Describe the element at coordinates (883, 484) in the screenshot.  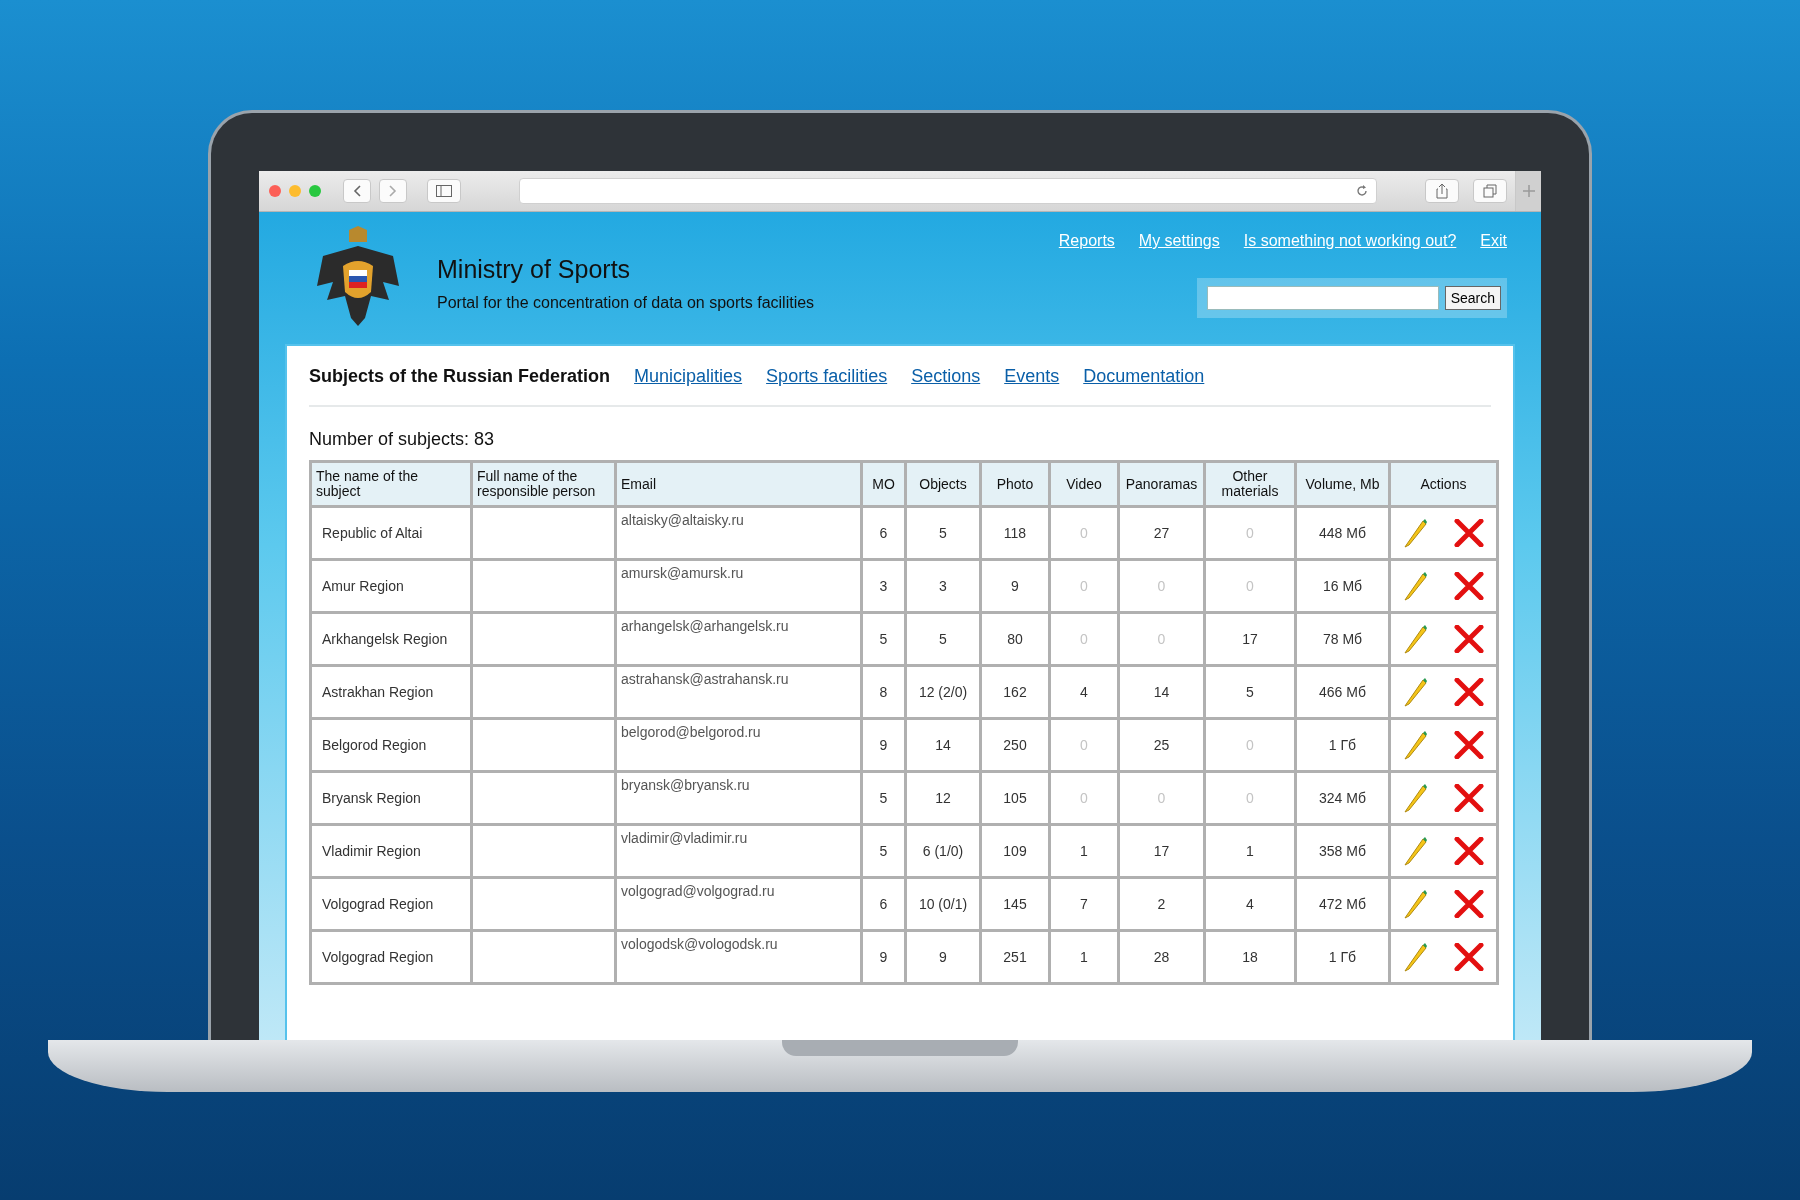
I see `column-header: MO` at that location.